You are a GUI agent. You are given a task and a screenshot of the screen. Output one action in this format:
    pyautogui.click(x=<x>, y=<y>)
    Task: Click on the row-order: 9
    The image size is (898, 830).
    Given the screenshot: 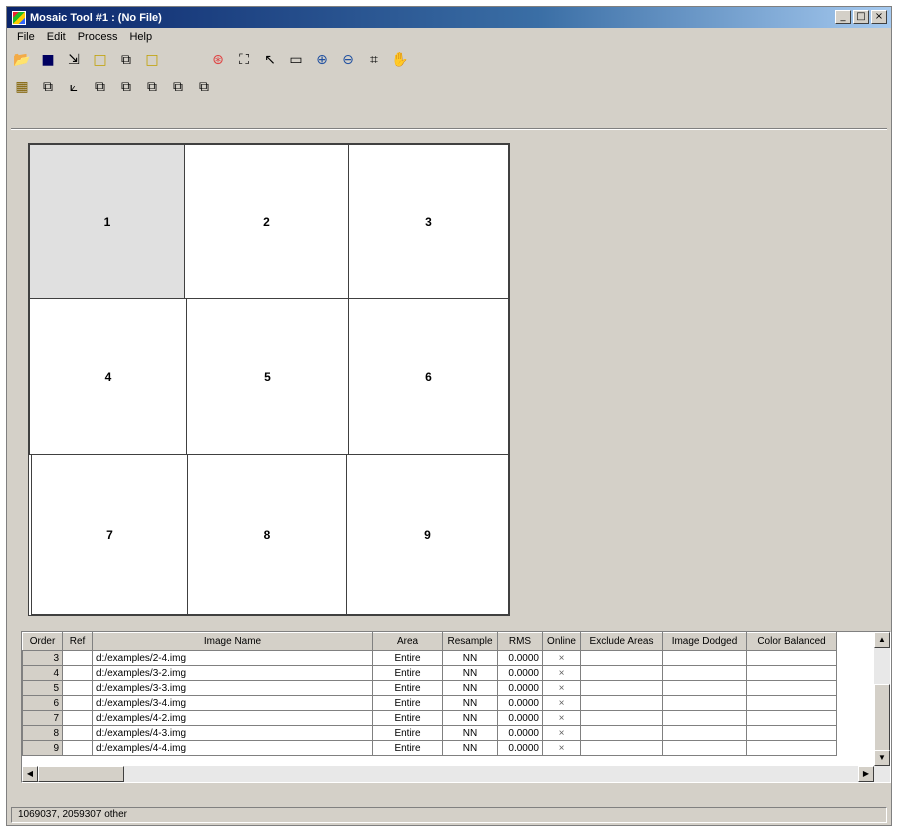 What is the action you would take?
    pyautogui.click(x=42, y=748)
    